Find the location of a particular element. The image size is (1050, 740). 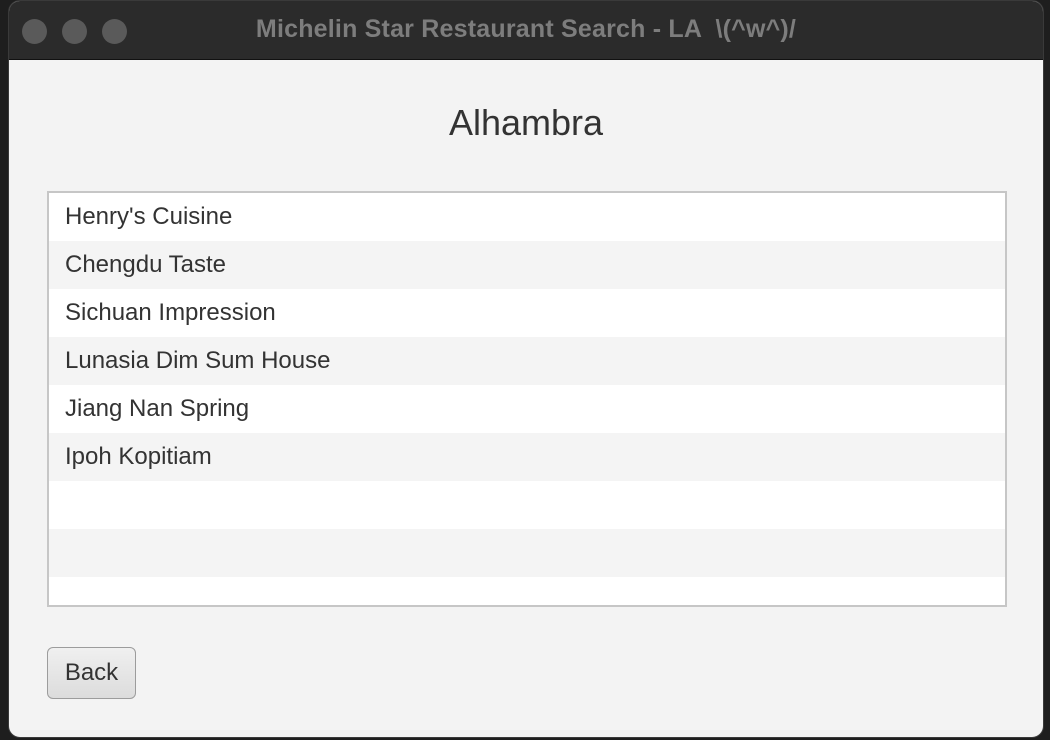

list-item: Ipoh Kopitiam is located at coordinates (527, 457).